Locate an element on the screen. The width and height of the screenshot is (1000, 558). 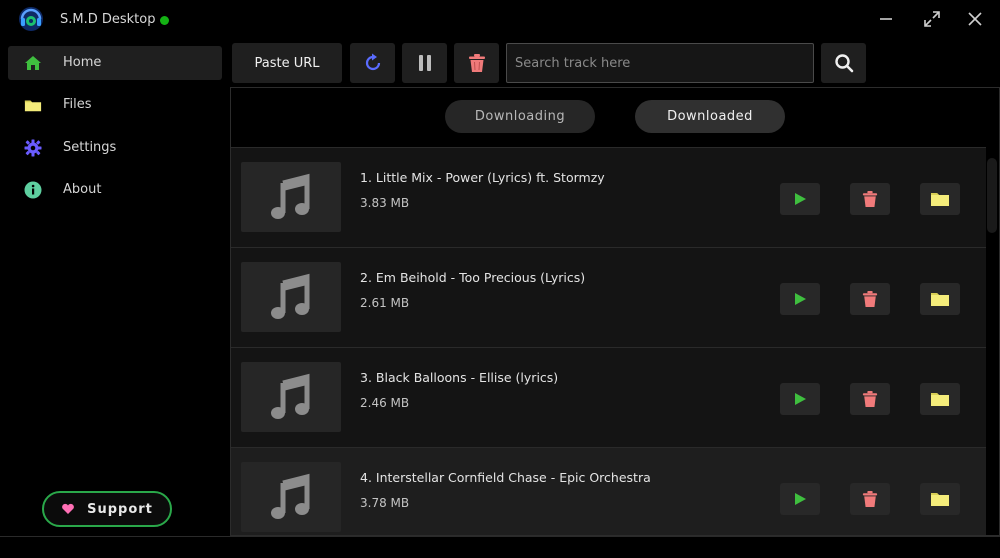
paste-url-label: Paste URL is located at coordinates (287, 63).